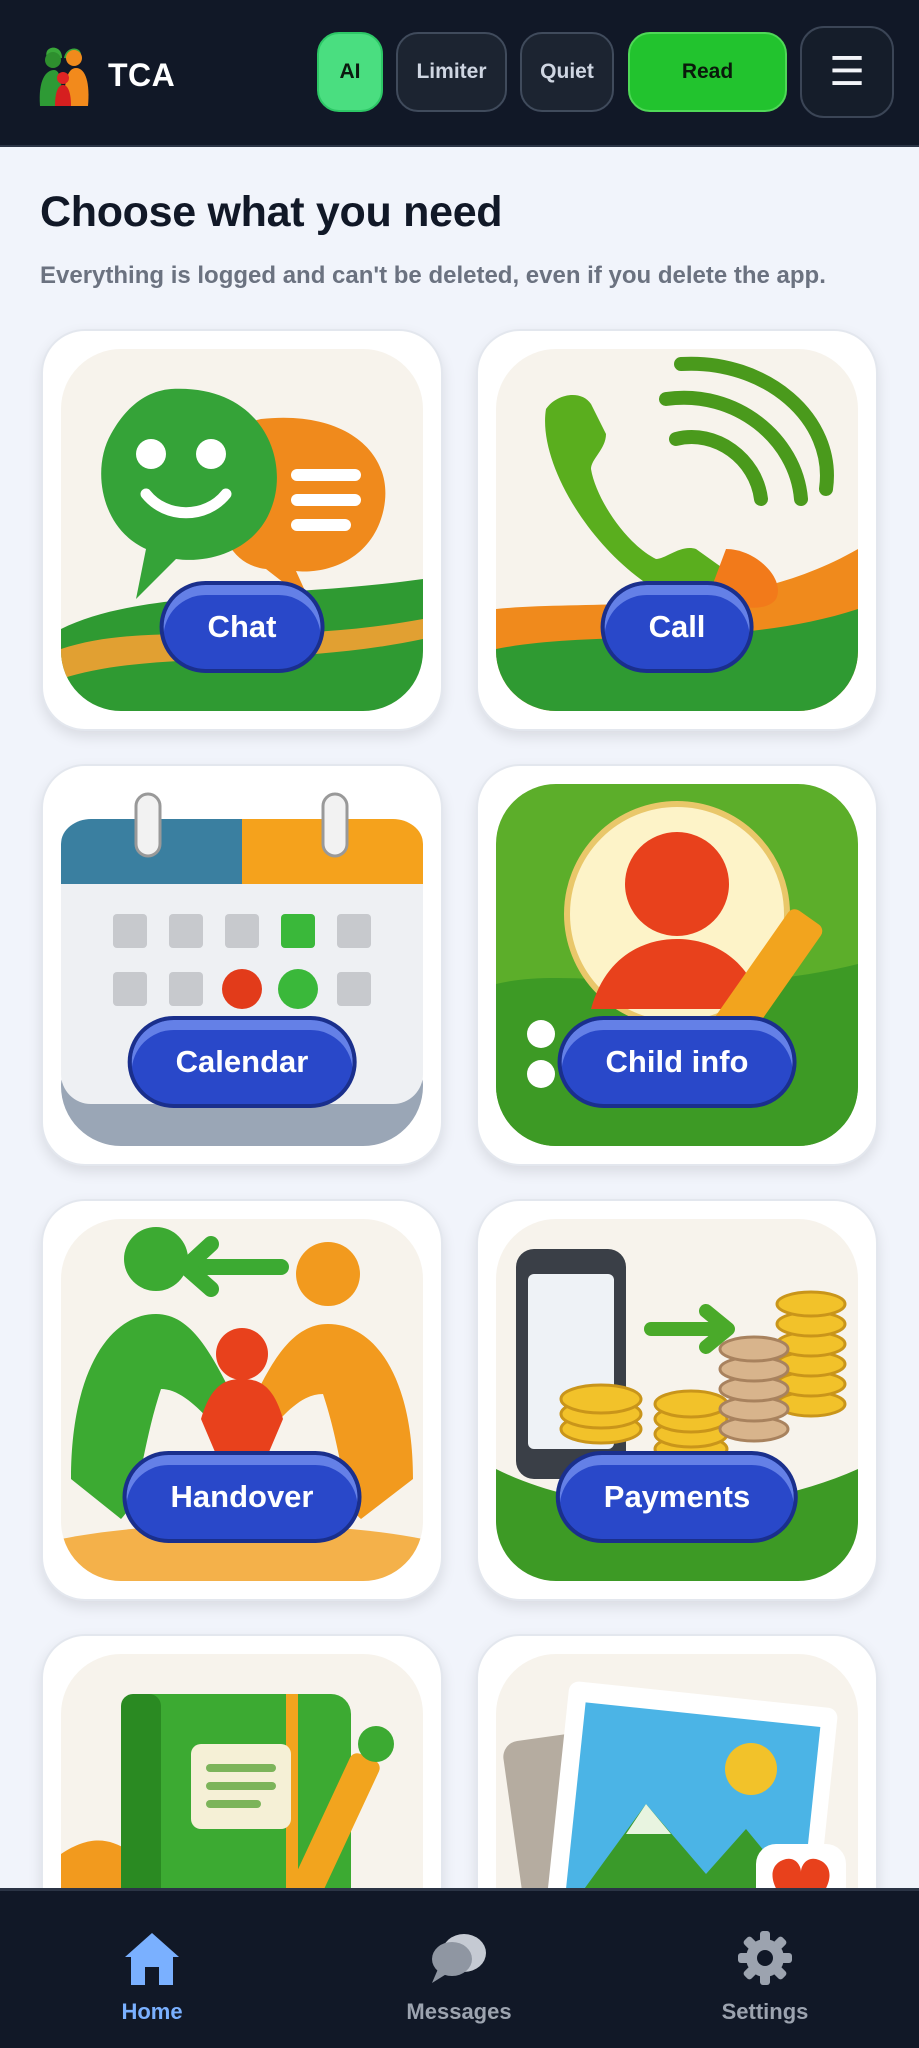  I want to click on brand: TCA, so click(104, 75).